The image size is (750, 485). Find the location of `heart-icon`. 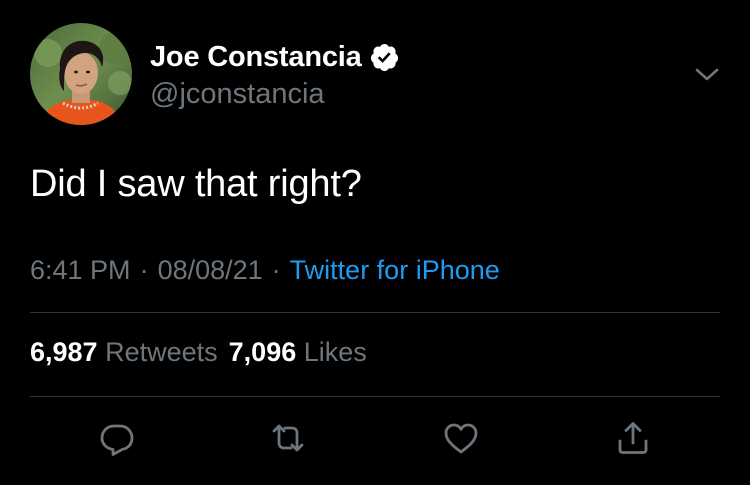

heart-icon is located at coordinates (461, 438).